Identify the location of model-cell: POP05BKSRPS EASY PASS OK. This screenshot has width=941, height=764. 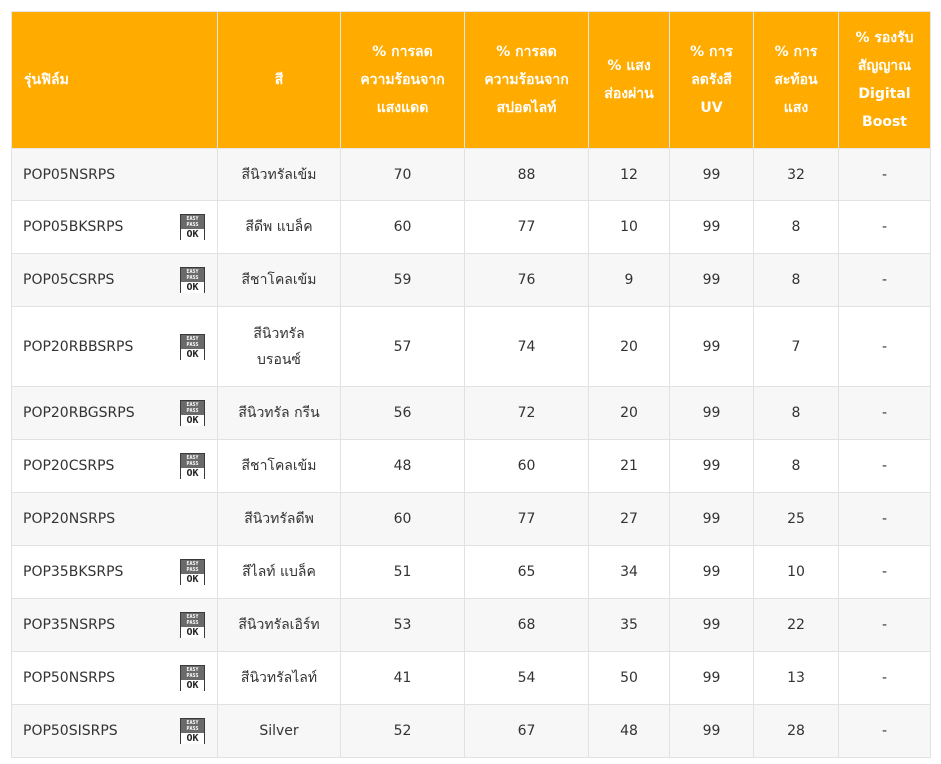
(114, 227).